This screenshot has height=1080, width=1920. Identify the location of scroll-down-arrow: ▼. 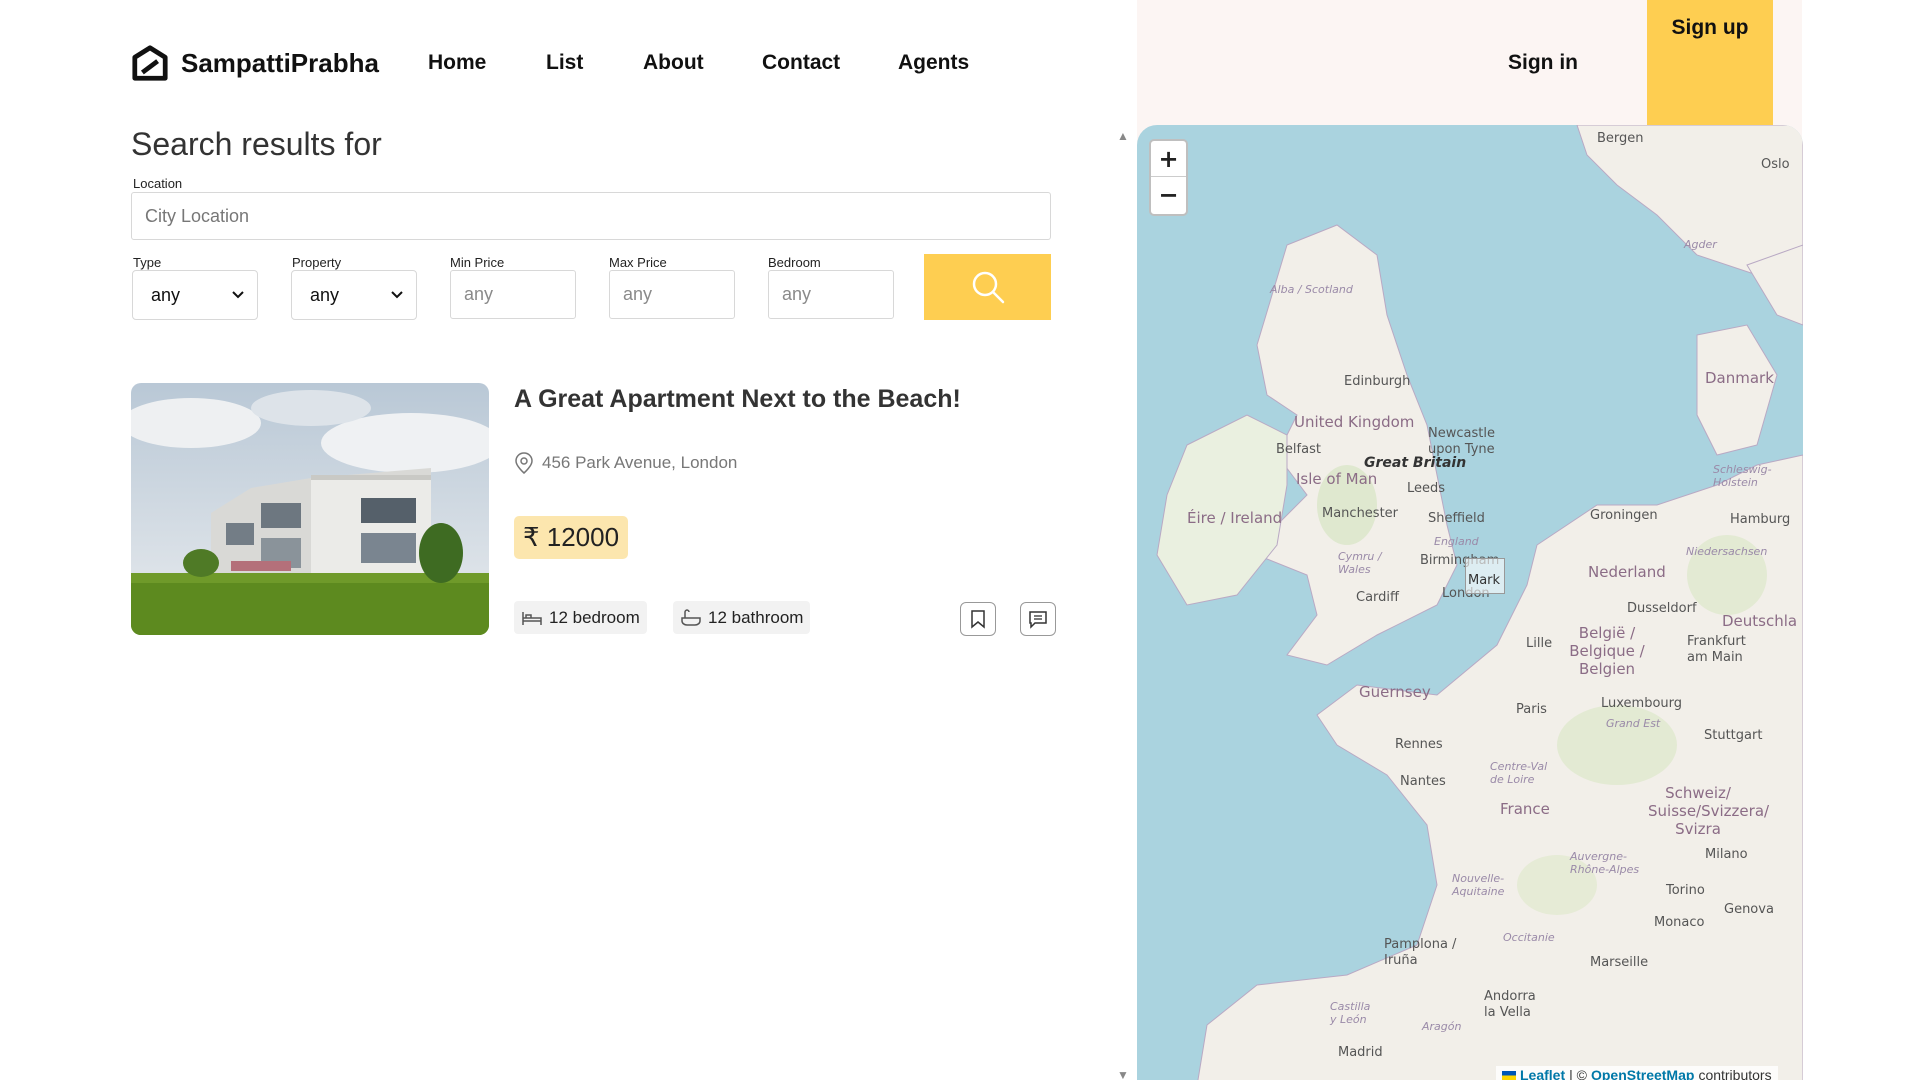
(1123, 1074).